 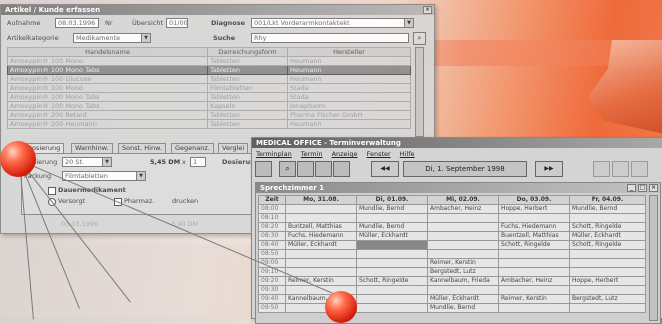 What do you see at coordinates (639, 169) in the screenshot?
I see `close-icon` at bounding box center [639, 169].